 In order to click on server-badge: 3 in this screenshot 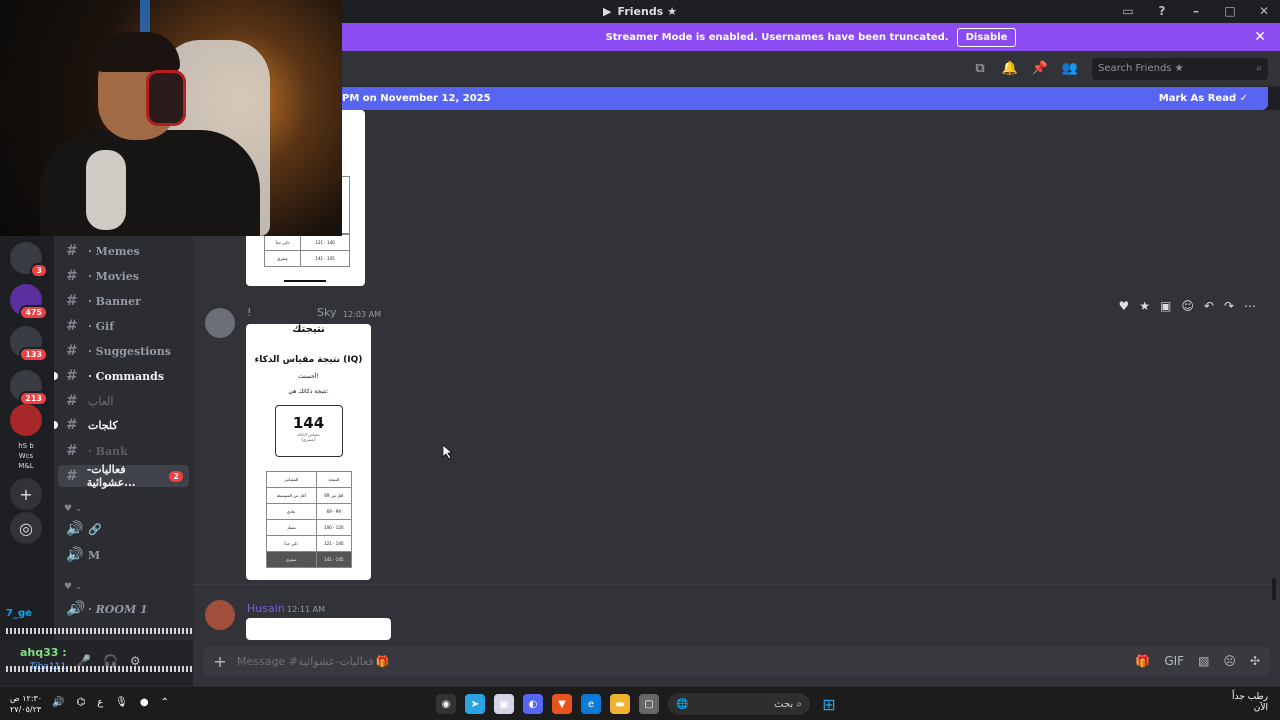, I will do `click(39, 270)`.